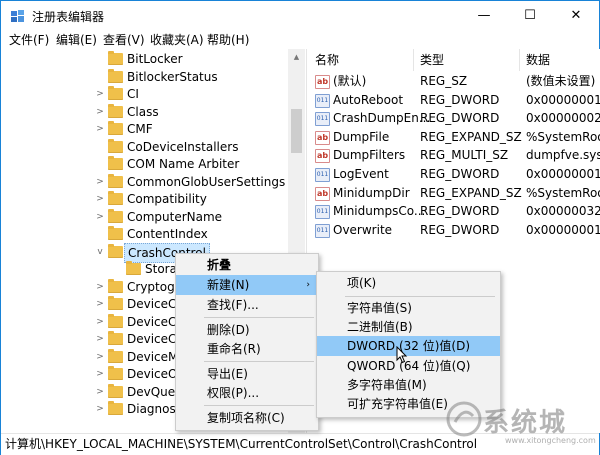 Image resolution: width=600 pixels, height=455 pixels. Describe the element at coordinates (247, 374) in the screenshot. I see `menu-item-export: 导出(E)` at that location.